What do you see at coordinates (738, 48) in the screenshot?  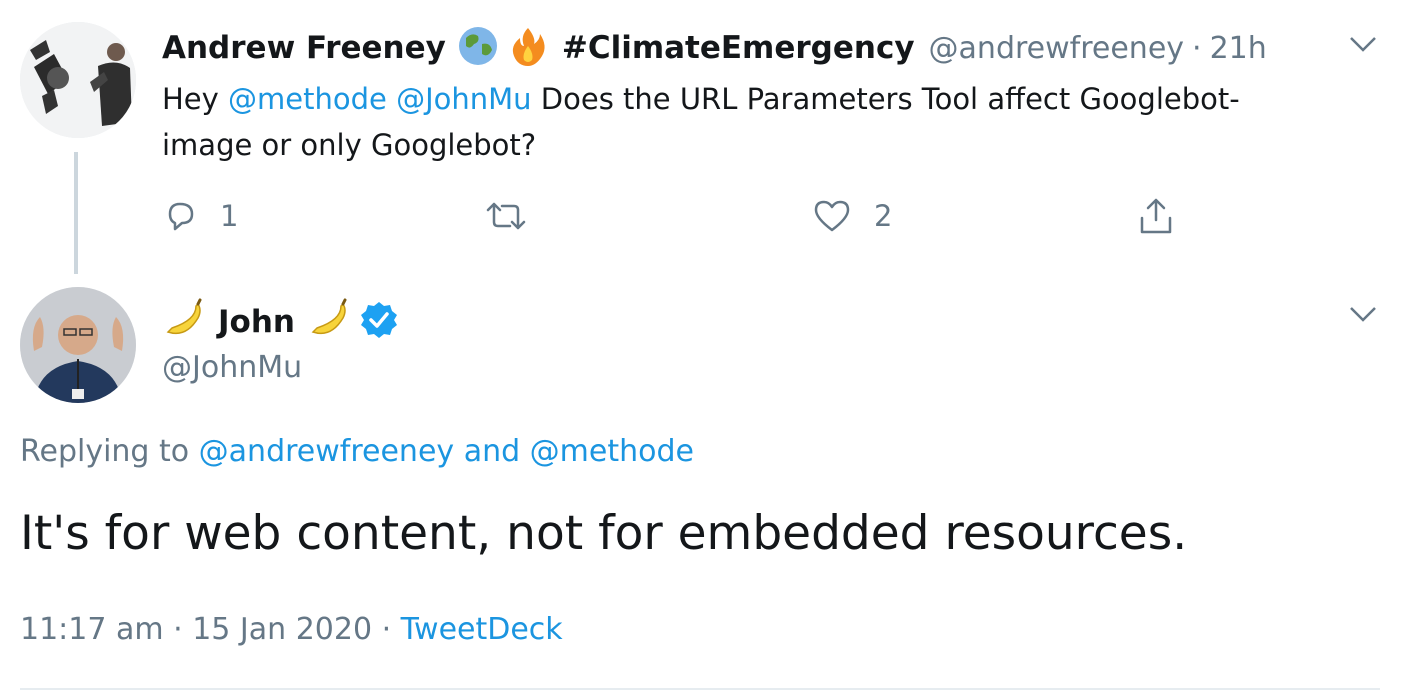 I see `author-hashtag: #ClimateEmergency` at bounding box center [738, 48].